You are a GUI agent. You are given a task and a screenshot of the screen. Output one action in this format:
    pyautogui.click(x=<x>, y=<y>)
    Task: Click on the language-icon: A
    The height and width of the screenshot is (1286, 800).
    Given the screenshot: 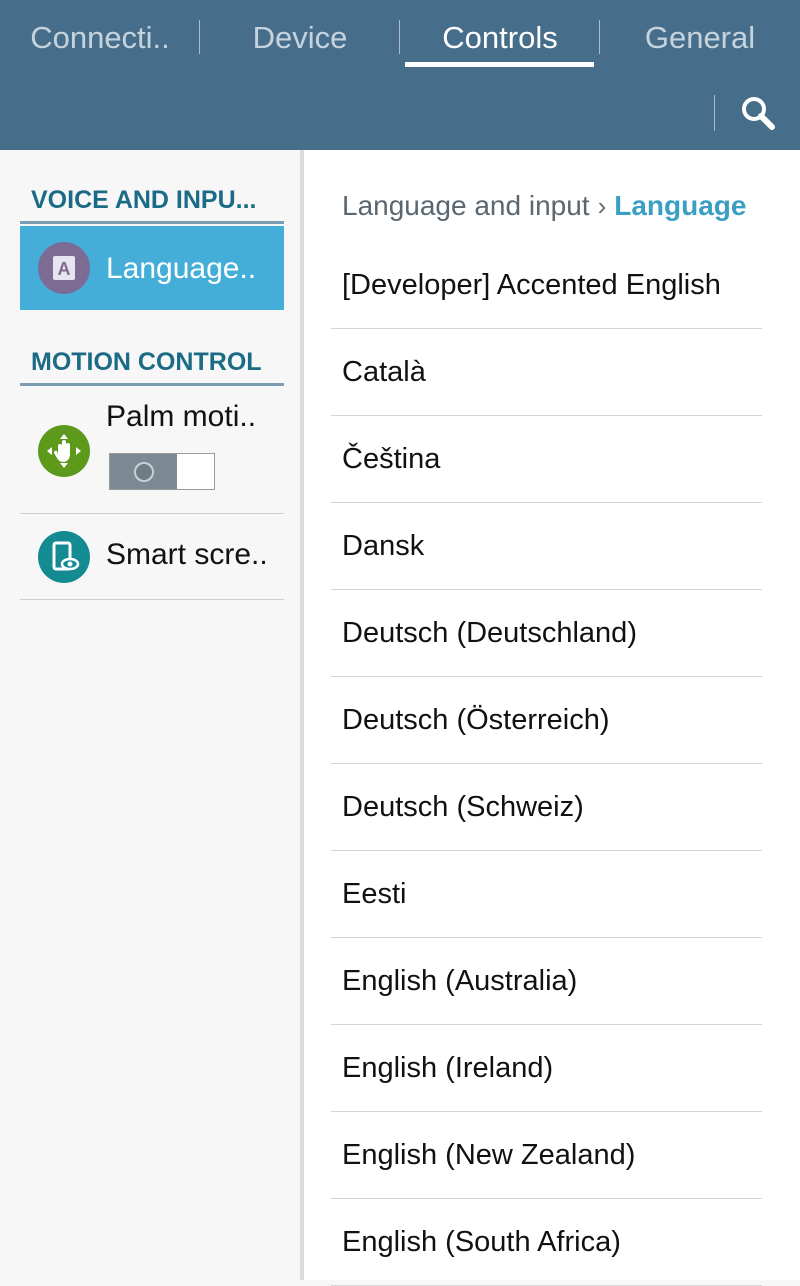 What is the action you would take?
    pyautogui.click(x=64, y=268)
    